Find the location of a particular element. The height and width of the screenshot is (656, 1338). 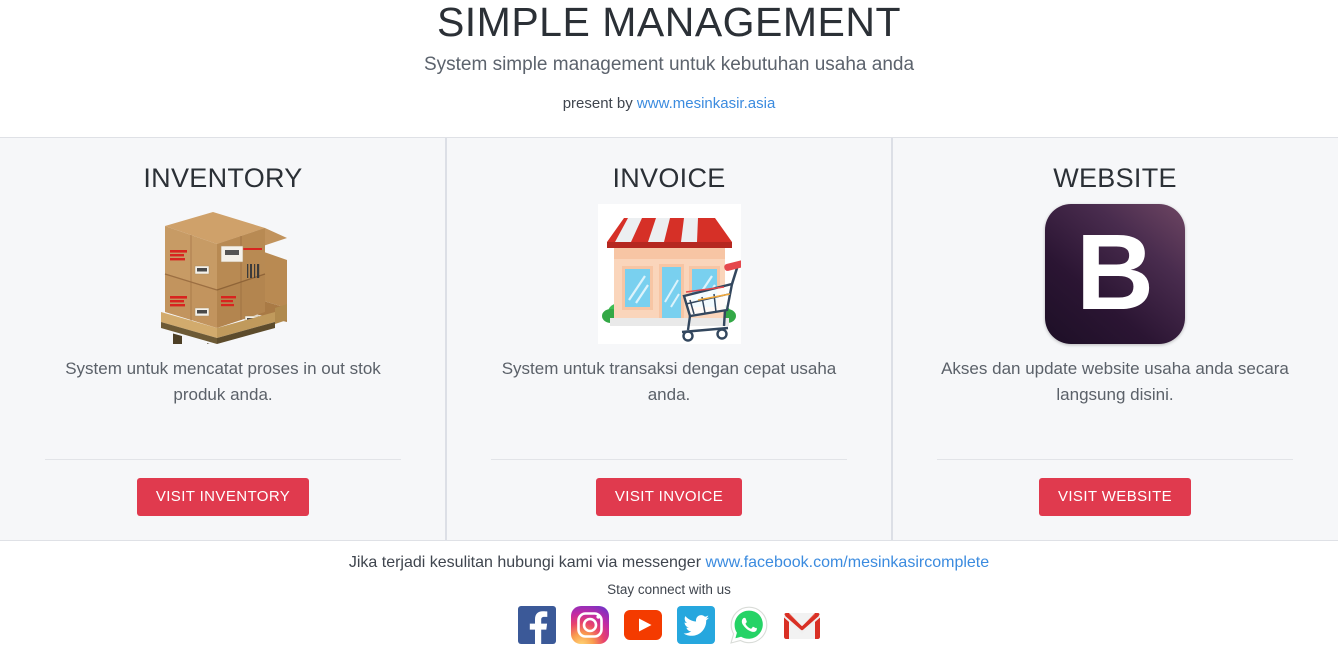

card-title-website: WEBSITE is located at coordinates (1115, 178).